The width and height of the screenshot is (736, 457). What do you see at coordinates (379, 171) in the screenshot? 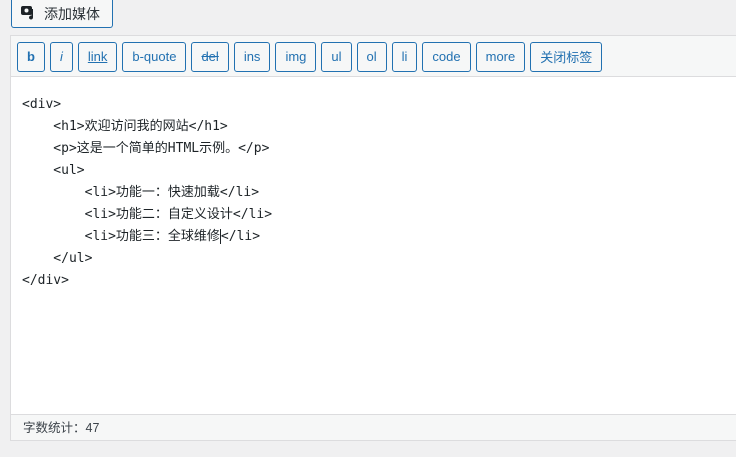
I see `code-line: <ul>` at bounding box center [379, 171].